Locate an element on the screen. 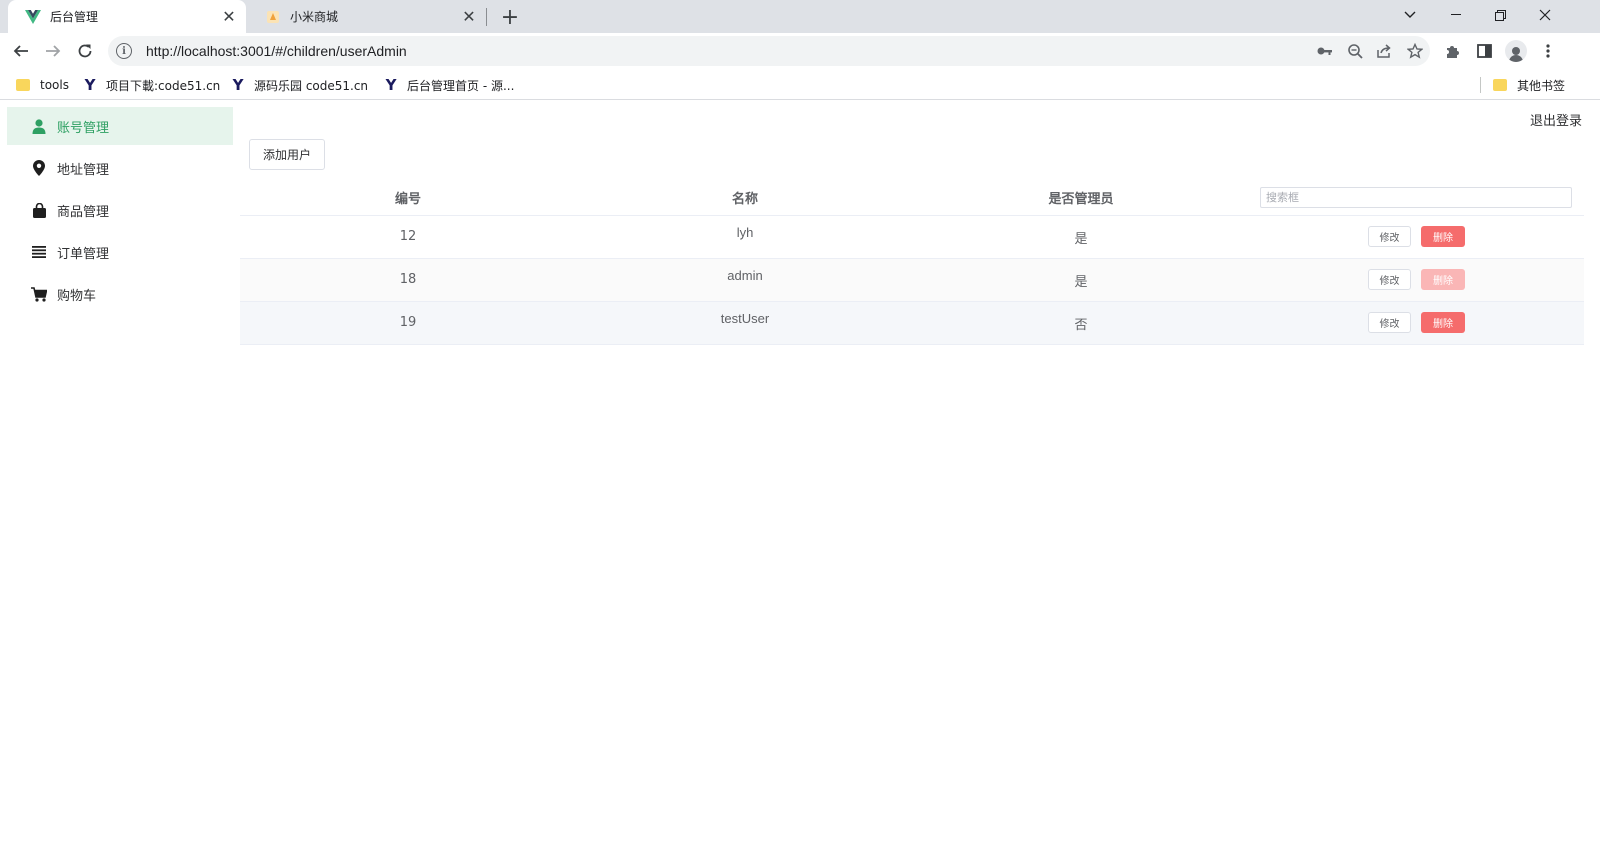 Image resolution: width=1600 pixels, height=858 pixels. column-header-is-admin: 是否管理员 is located at coordinates (1081, 199).